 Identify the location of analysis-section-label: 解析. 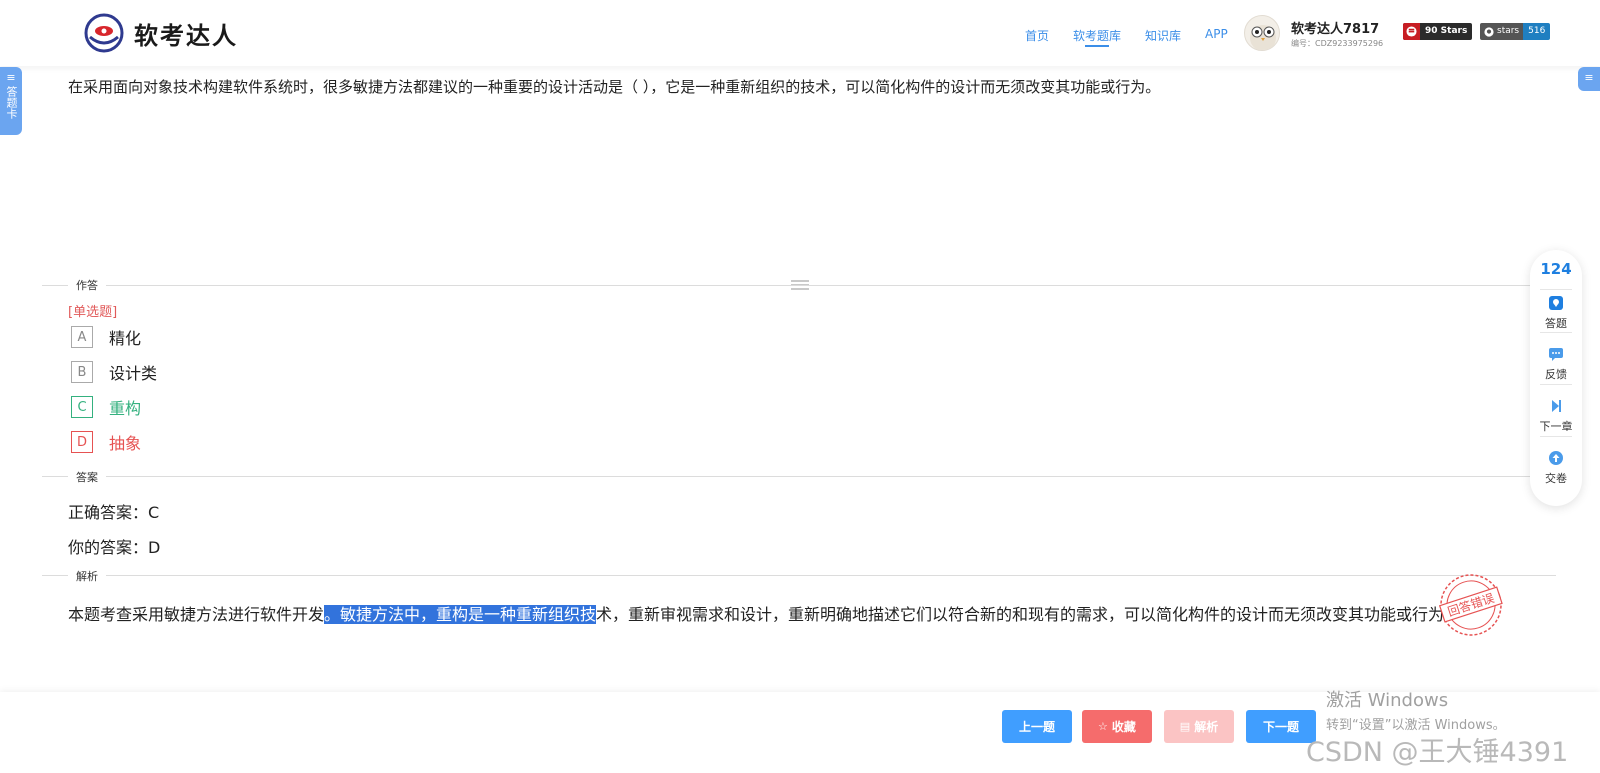
(87, 576).